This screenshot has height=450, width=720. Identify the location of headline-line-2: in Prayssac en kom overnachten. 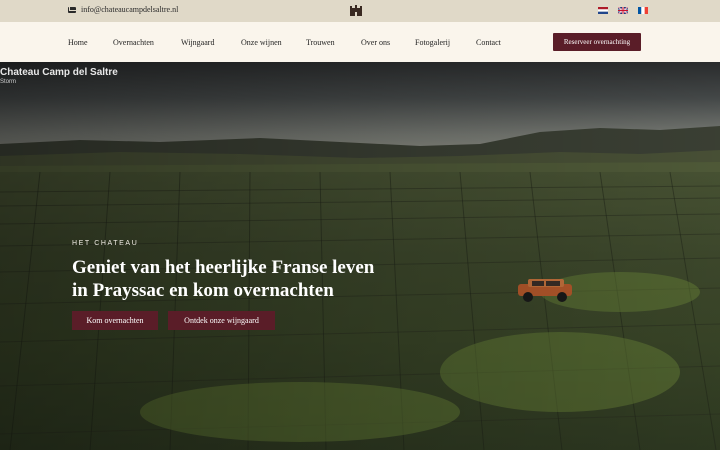
(203, 290).